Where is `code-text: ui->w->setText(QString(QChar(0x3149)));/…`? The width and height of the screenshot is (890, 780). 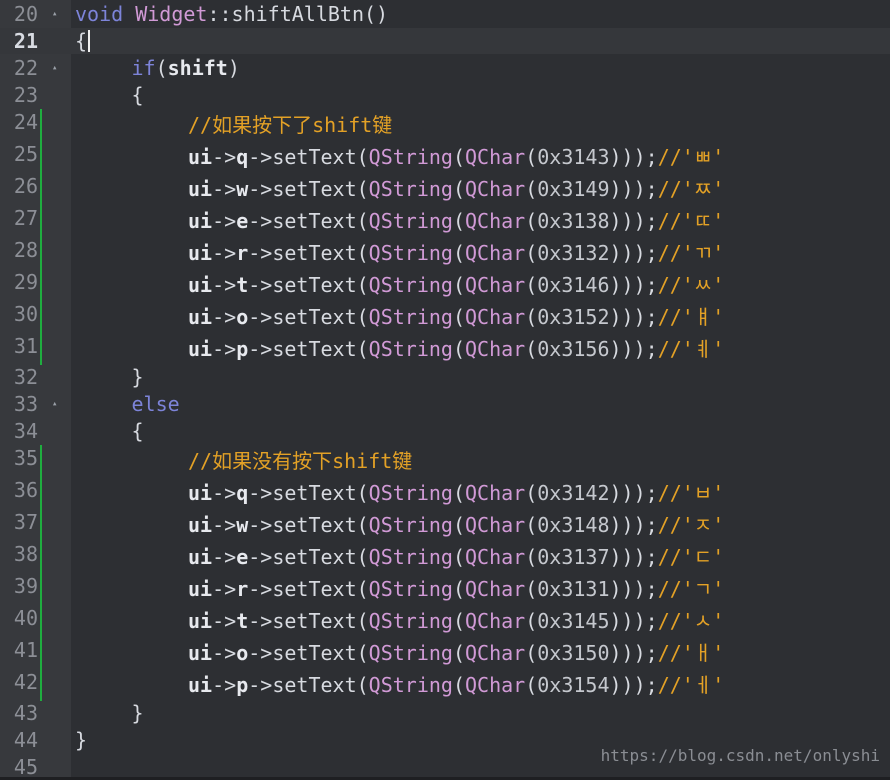
code-text: ui->w->setText(QString(QChar(0x3149)));/… is located at coordinates (456, 189).